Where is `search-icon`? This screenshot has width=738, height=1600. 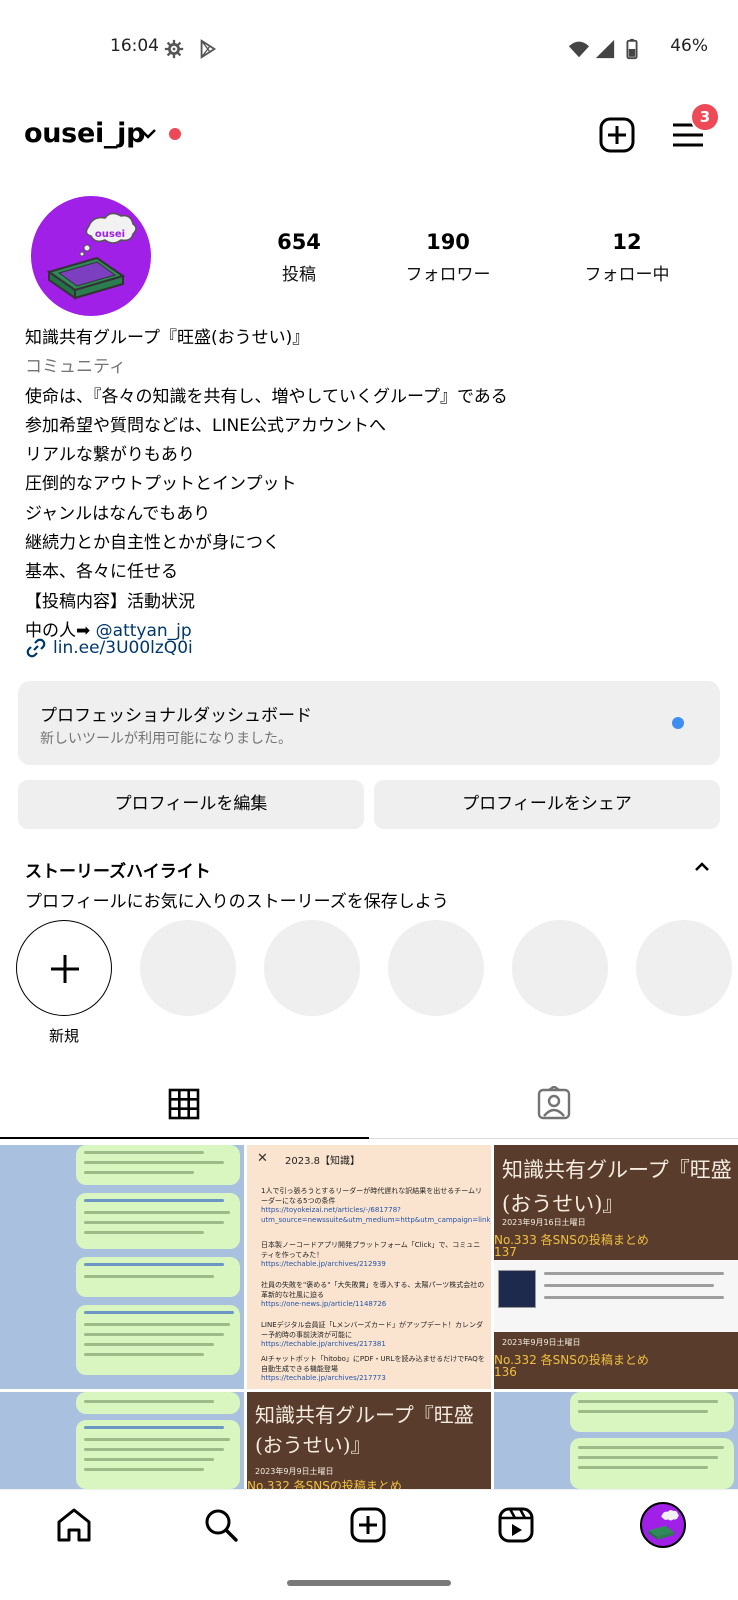
search-icon is located at coordinates (221, 1525).